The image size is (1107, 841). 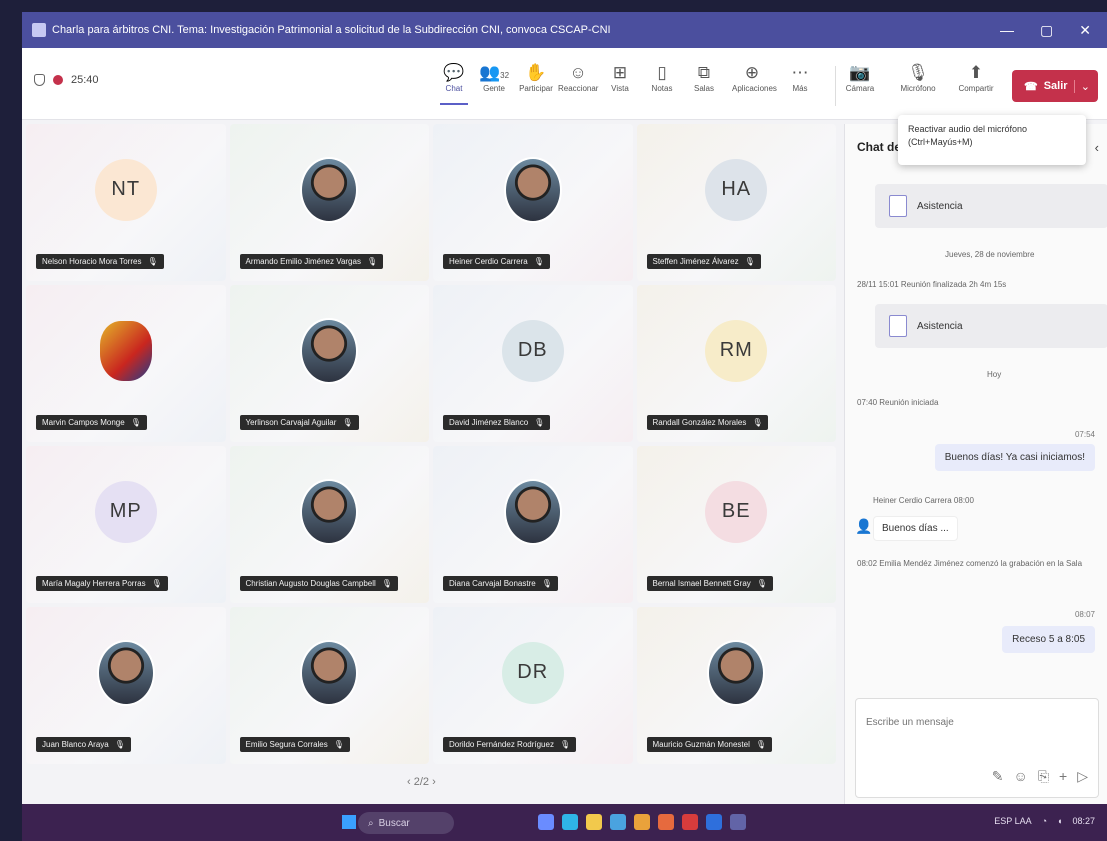 What do you see at coordinates (291, 422) in the screenshot?
I see `participant-name: Yerlinson Carvajal Aguilar` at bounding box center [291, 422].